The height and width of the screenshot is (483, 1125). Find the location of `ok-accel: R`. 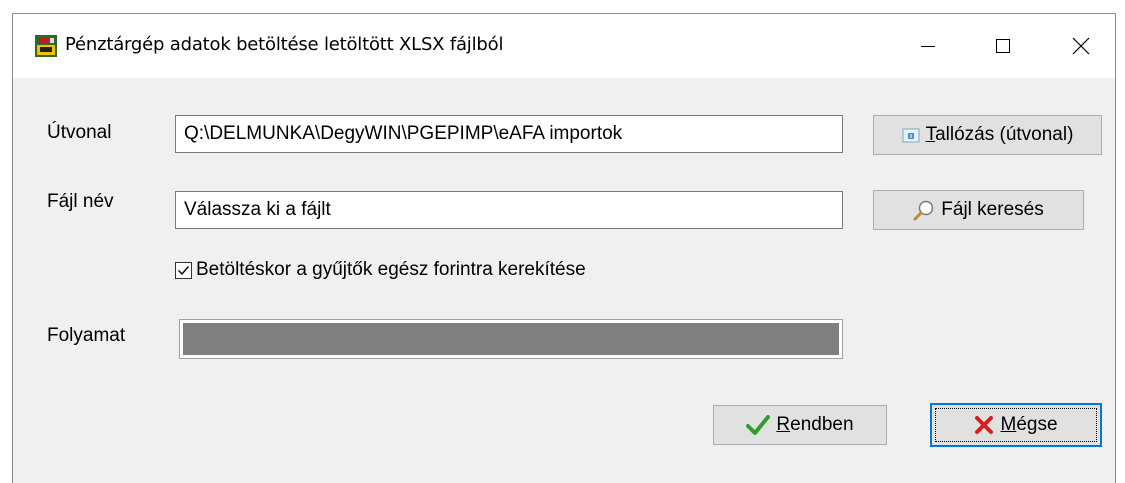

ok-accel: R is located at coordinates (783, 424).